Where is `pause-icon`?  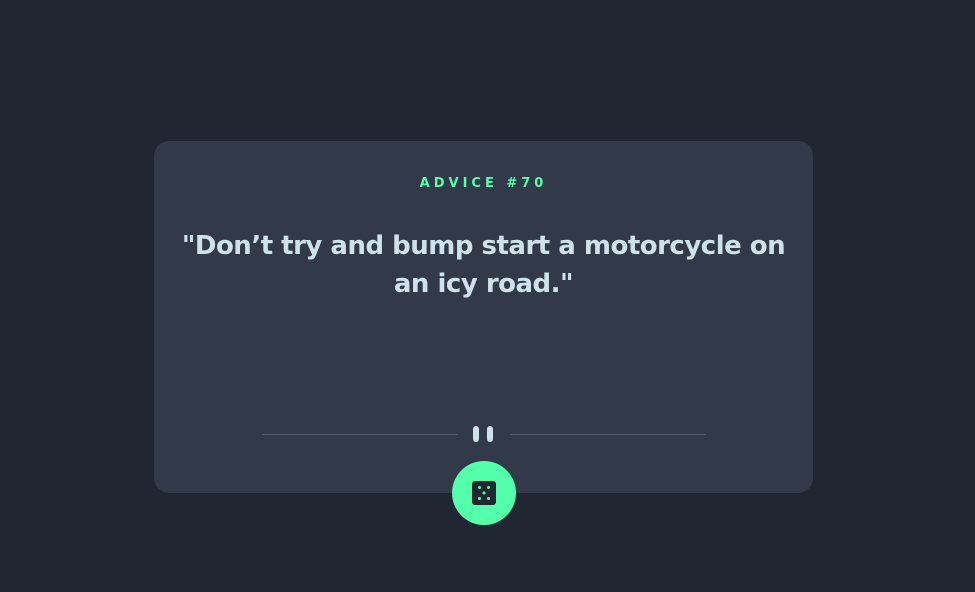 pause-icon is located at coordinates (484, 434).